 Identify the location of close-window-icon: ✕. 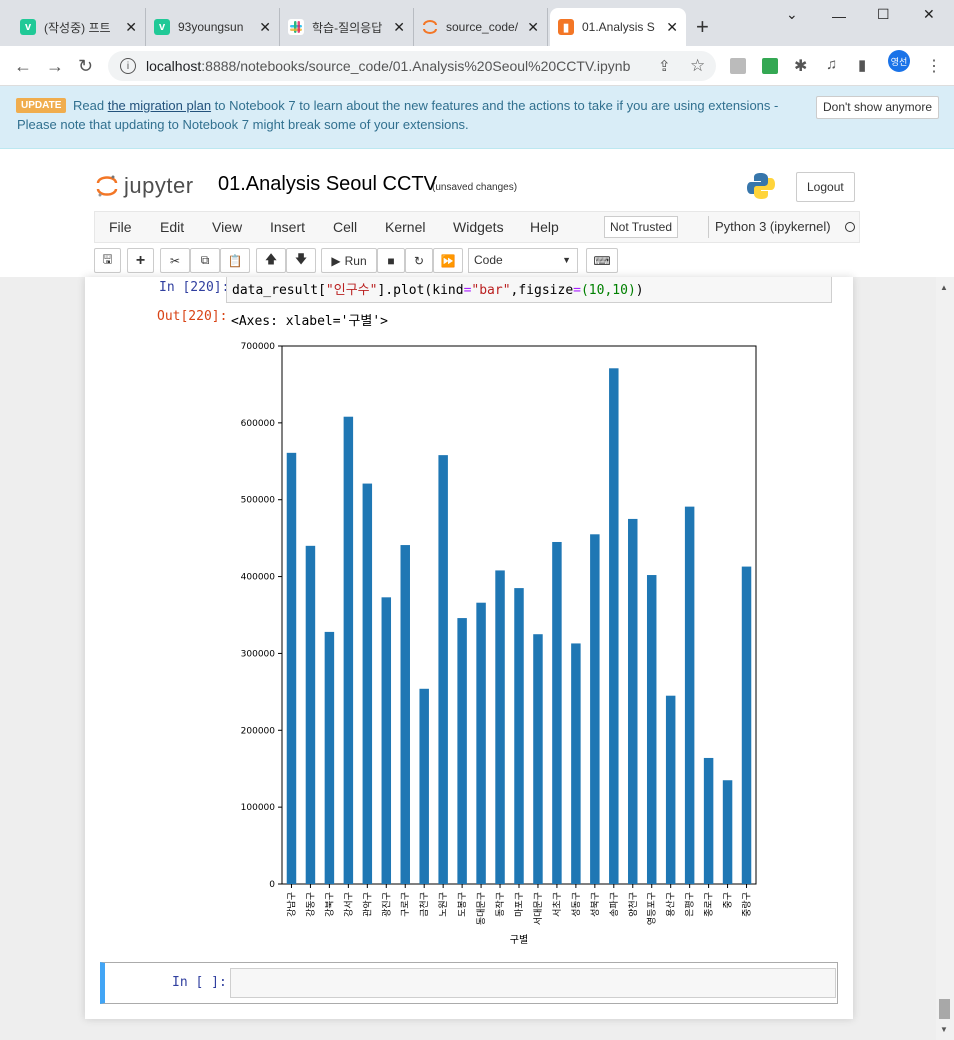
(929, 14).